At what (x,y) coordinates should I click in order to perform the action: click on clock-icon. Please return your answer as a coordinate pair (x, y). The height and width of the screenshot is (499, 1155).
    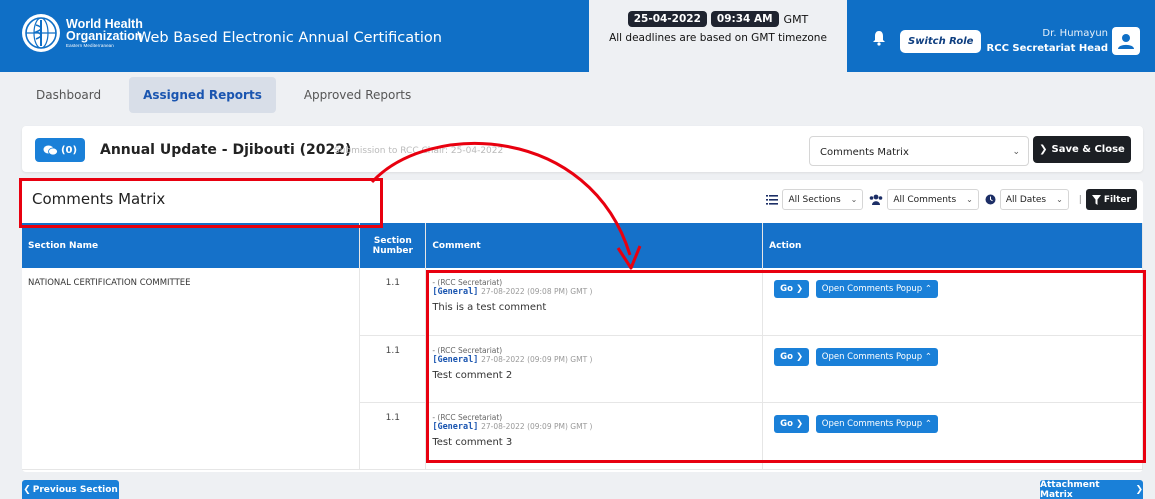
    Looking at the image, I should click on (990, 199).